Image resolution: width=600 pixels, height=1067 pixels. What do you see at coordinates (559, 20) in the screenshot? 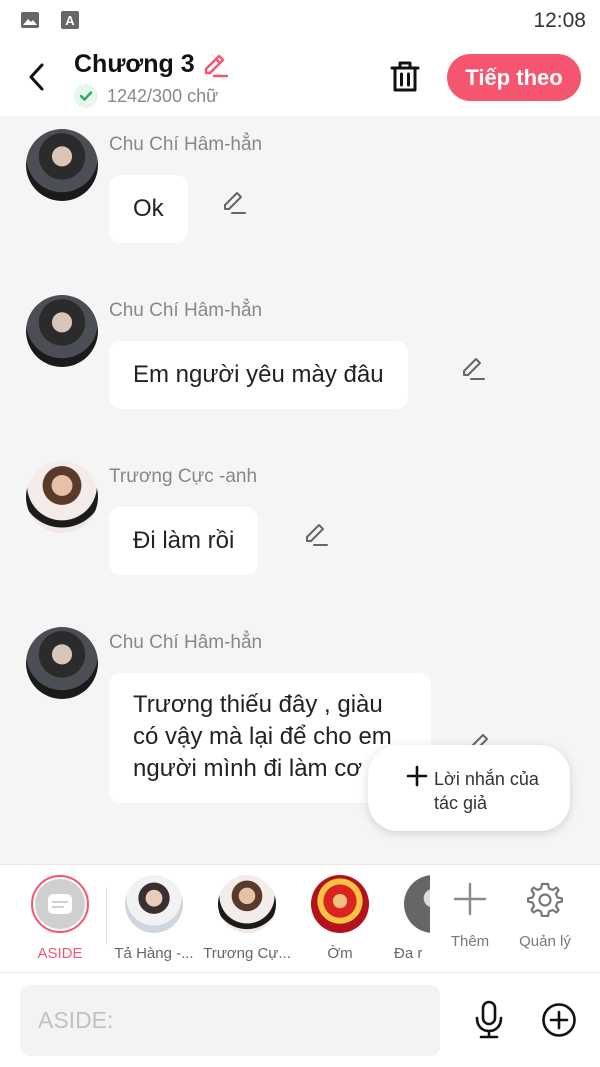
I see `status-time: 12:08` at bounding box center [559, 20].